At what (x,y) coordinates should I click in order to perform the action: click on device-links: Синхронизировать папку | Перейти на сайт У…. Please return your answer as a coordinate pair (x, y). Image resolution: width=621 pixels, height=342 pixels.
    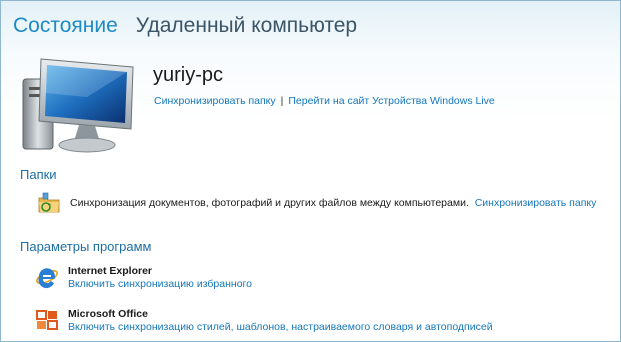
    Looking at the image, I should click on (324, 101).